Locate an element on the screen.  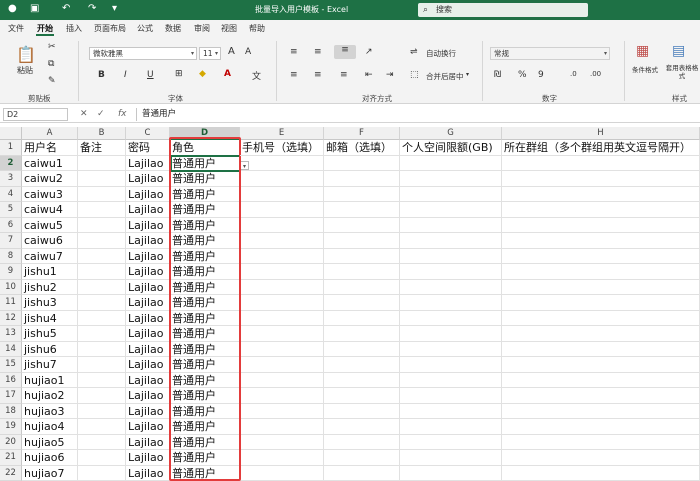
merge-center-button: 合并后居中 is located at coordinates (445, 76).